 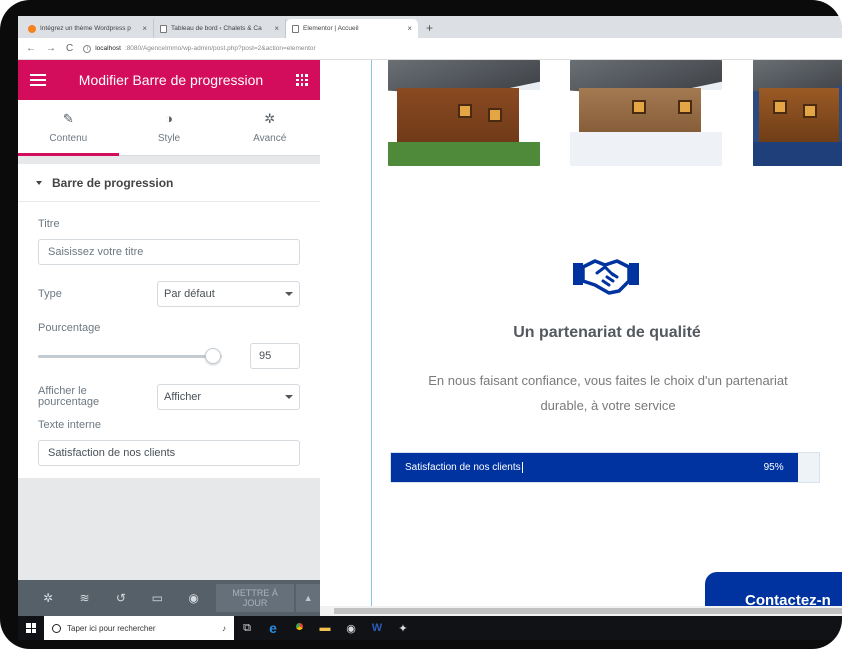 I want to click on site-info-icon: i, so click(x=87, y=48).